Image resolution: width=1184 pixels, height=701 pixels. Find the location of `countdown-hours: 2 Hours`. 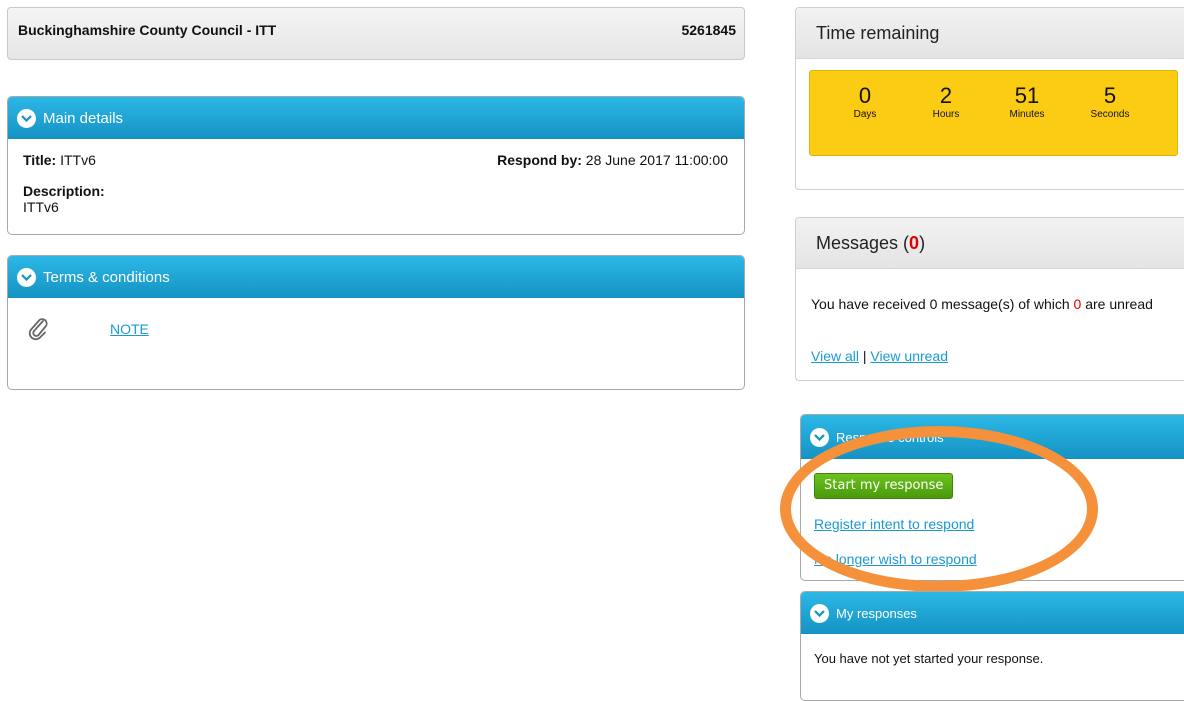

countdown-hours: 2 Hours is located at coordinates (946, 101).